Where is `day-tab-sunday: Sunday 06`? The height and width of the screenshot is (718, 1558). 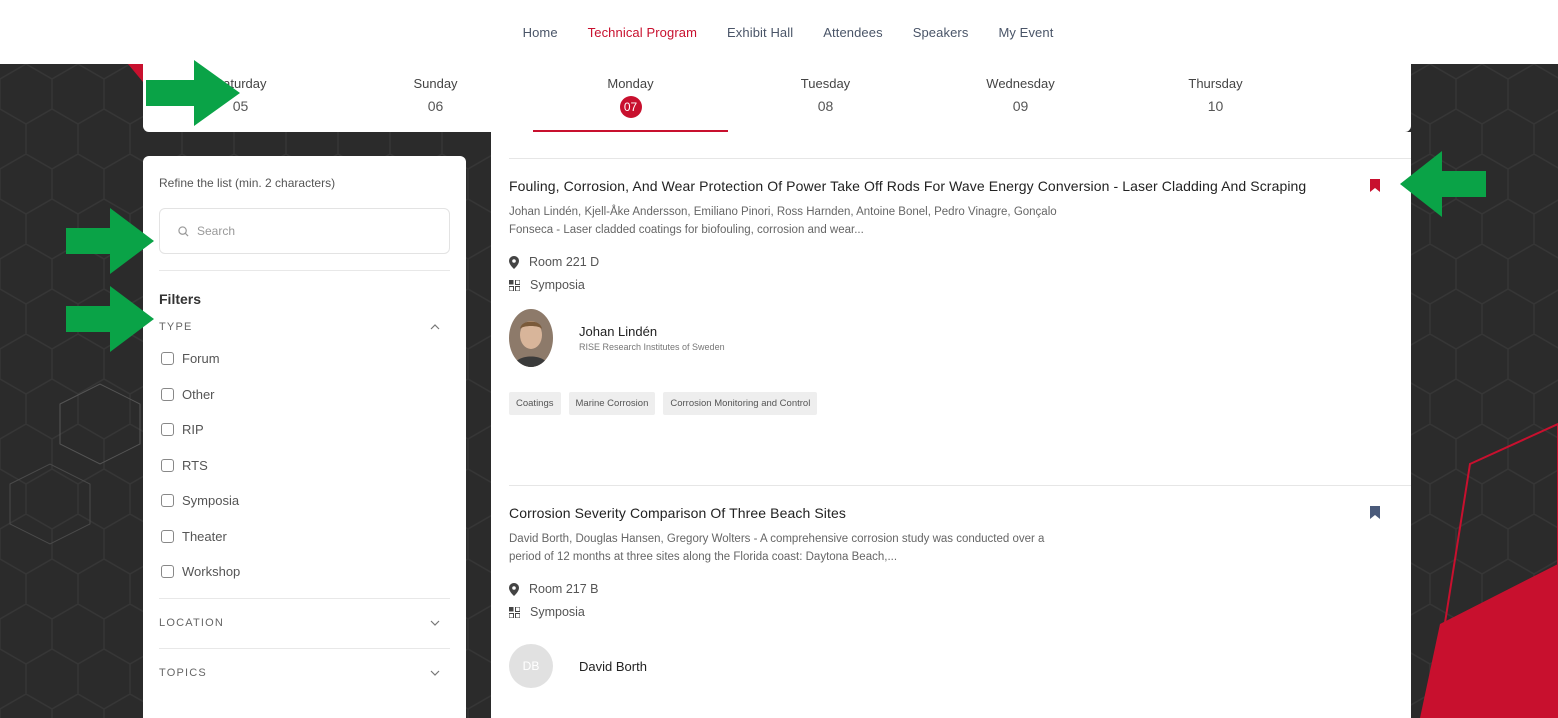
day-tab-sunday: Sunday 06 is located at coordinates (435, 98).